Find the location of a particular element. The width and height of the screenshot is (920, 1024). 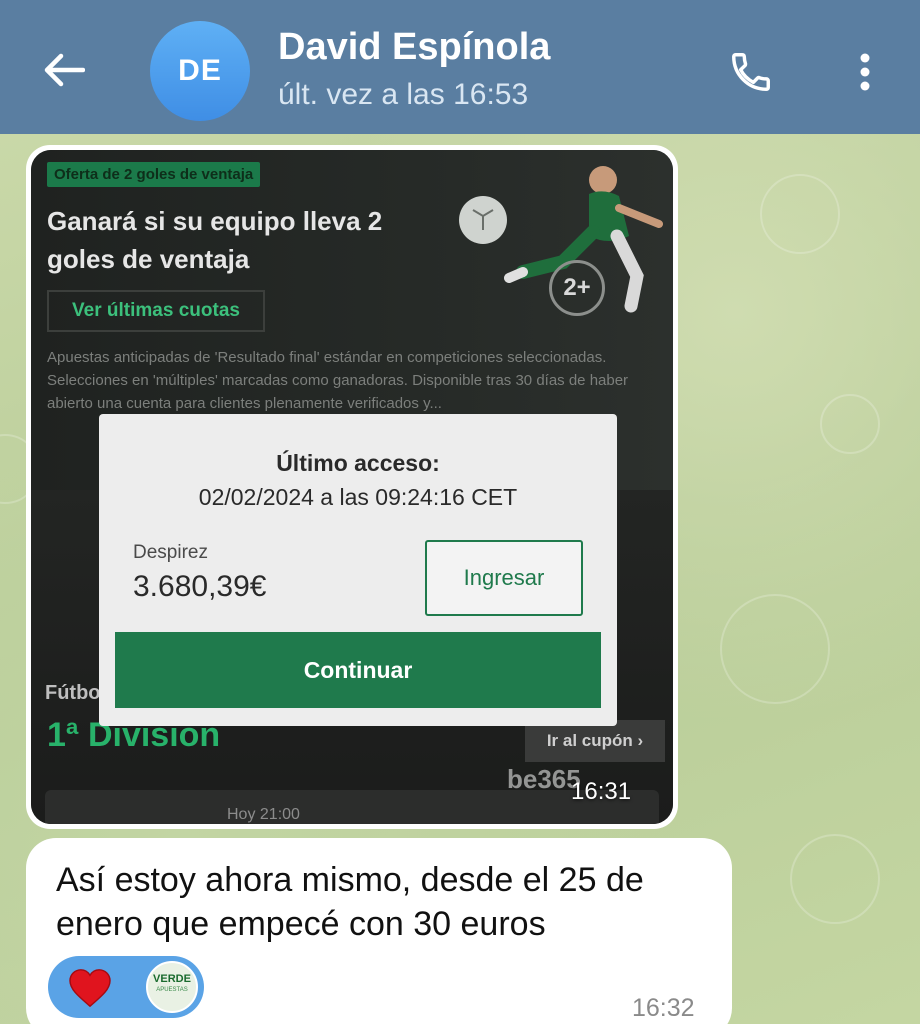

contact-avatar: DE is located at coordinates (200, 71).